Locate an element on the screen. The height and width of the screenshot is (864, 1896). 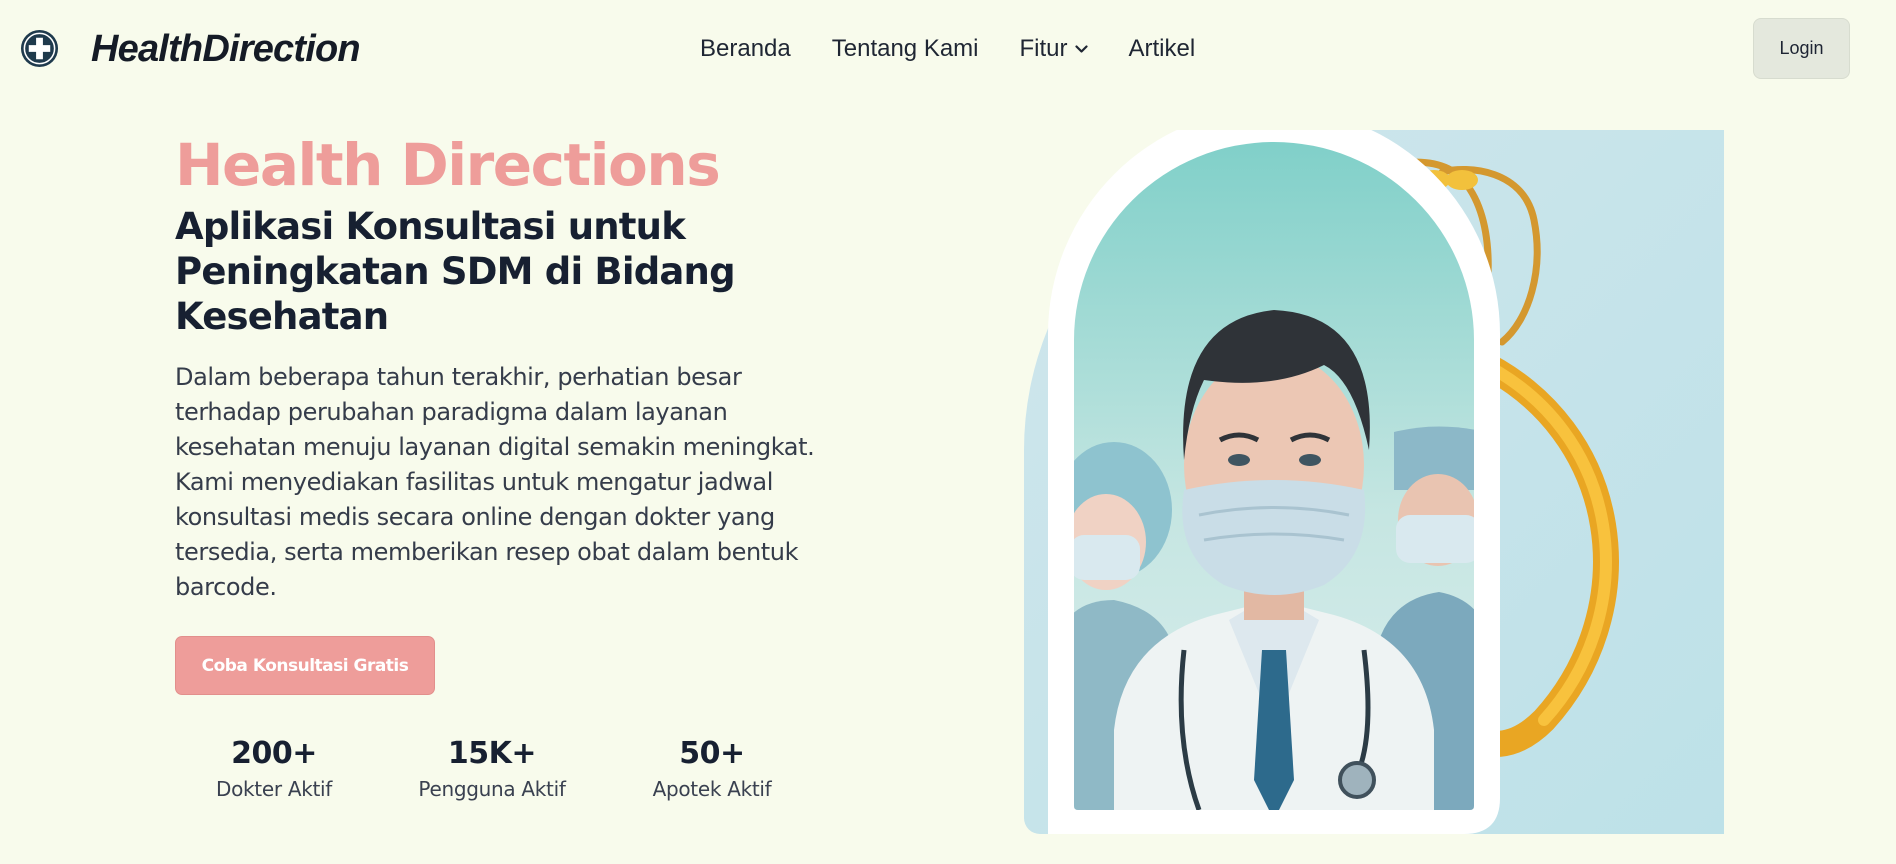
nav-item-beranda: Beranda is located at coordinates (745, 49).